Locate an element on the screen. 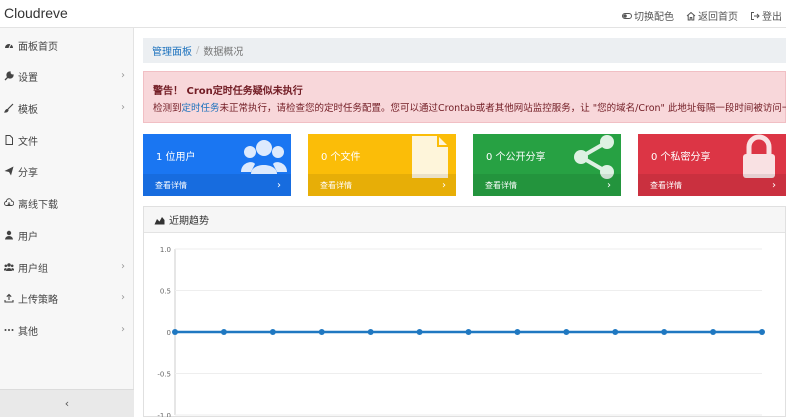 The width and height of the screenshot is (786, 417). home-label: 返回首页 is located at coordinates (718, 17).